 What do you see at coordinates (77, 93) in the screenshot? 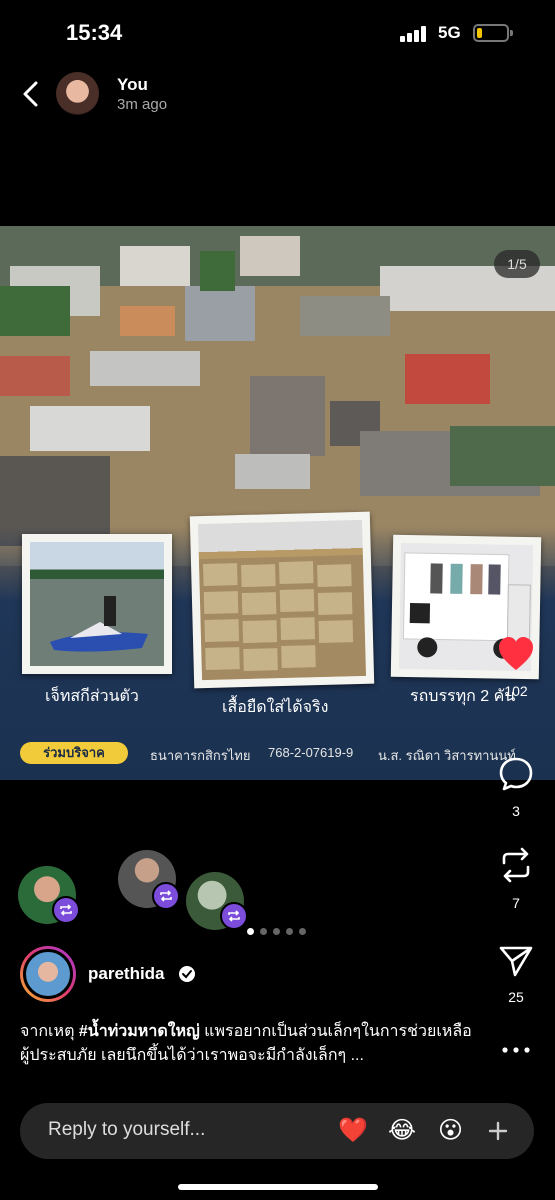
I see `avatar` at bounding box center [77, 93].